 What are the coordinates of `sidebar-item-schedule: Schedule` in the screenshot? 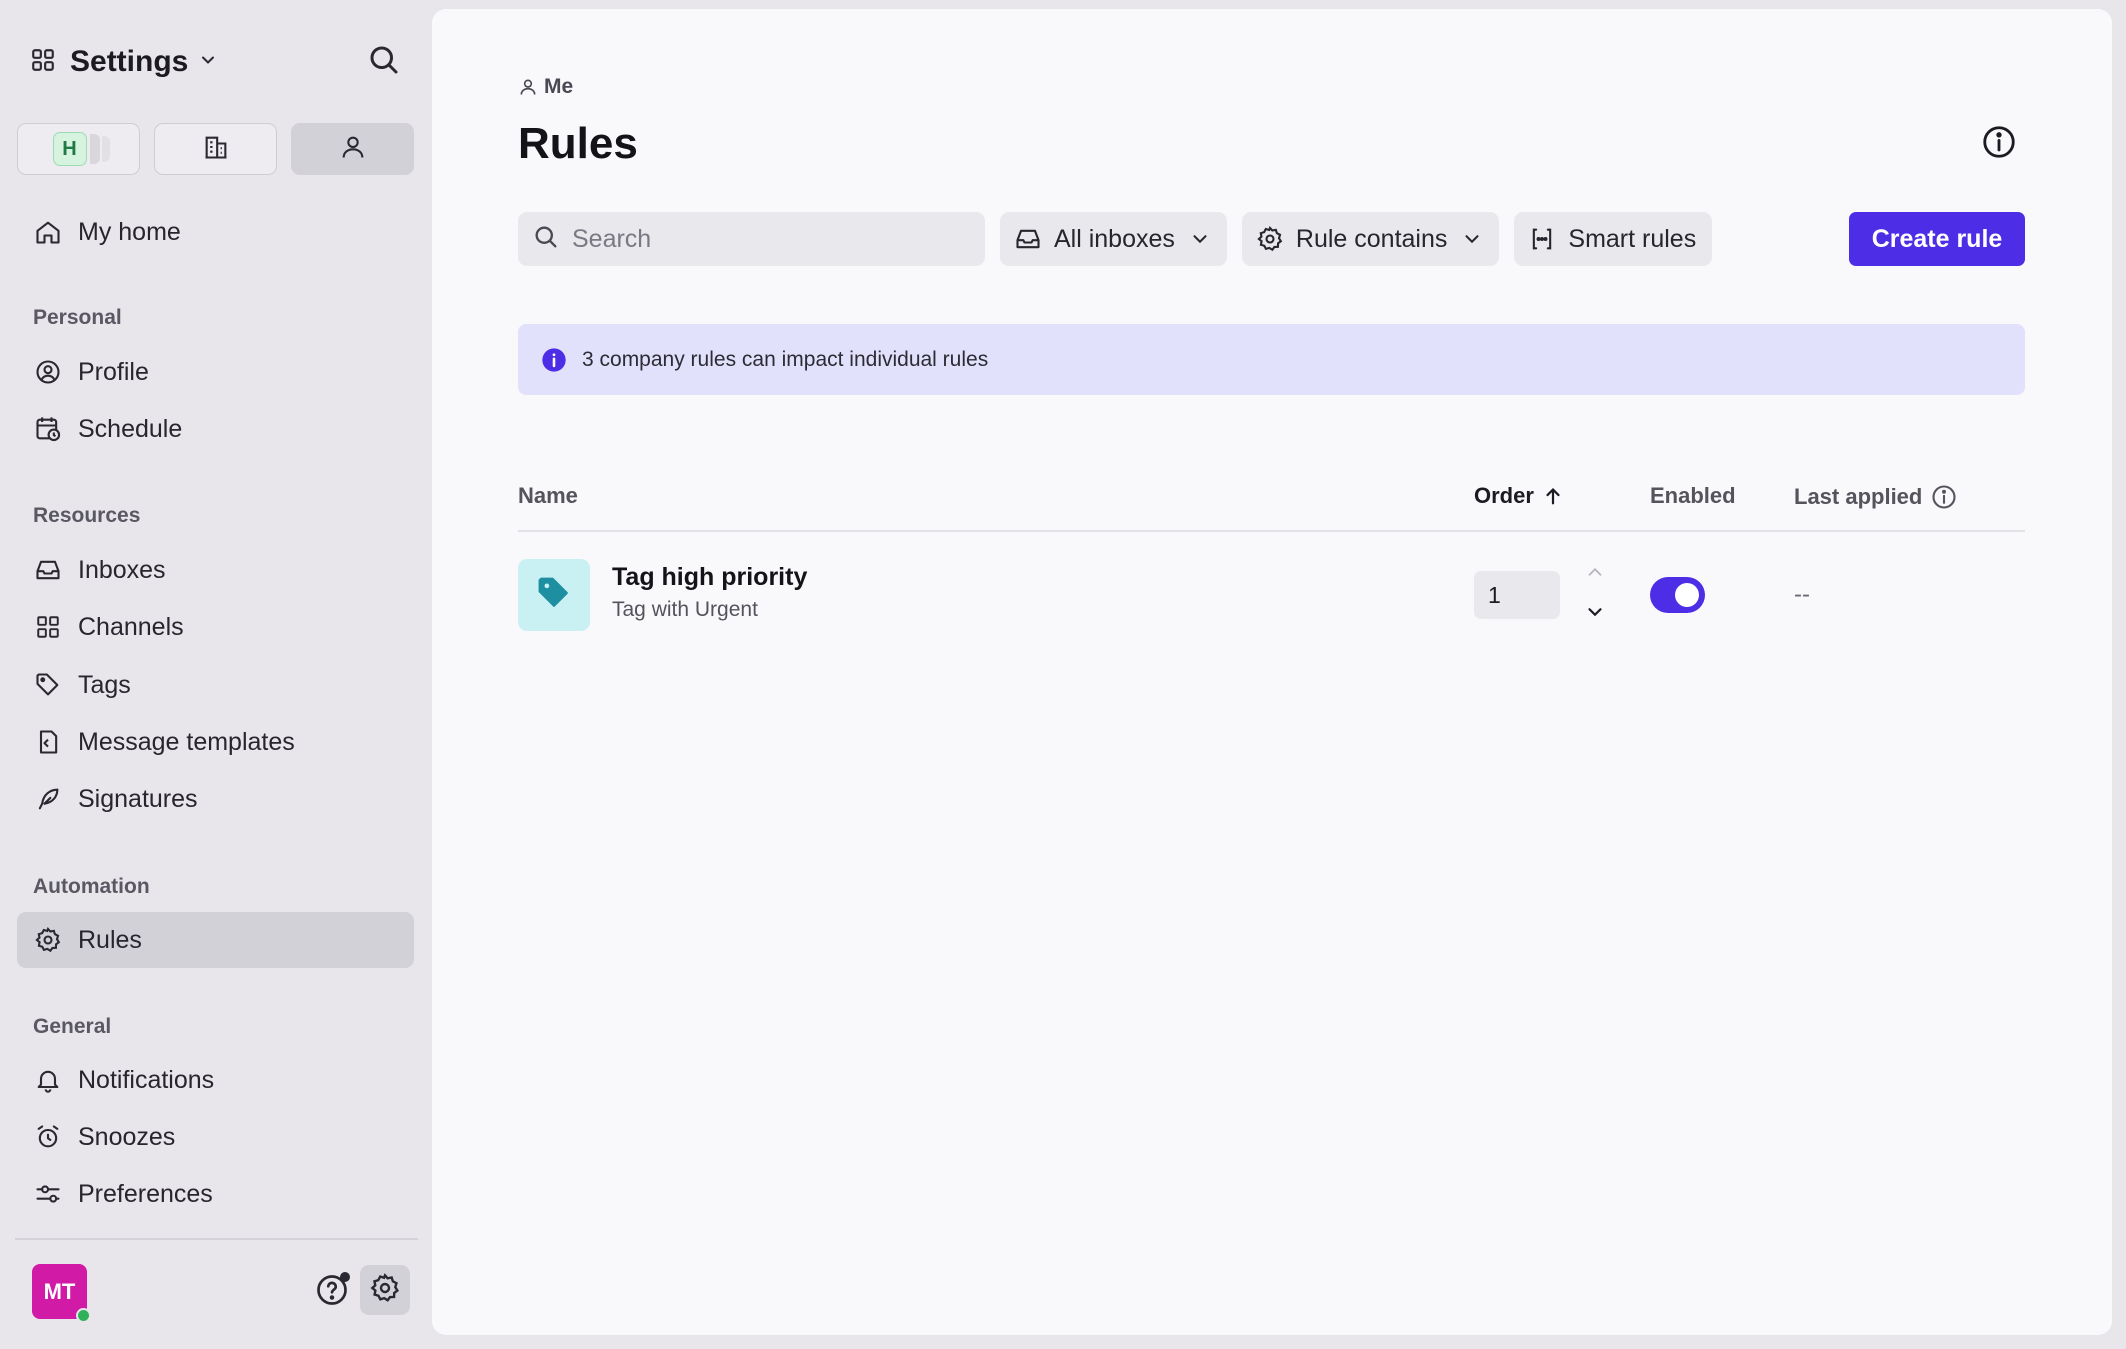 It's located at (215, 429).